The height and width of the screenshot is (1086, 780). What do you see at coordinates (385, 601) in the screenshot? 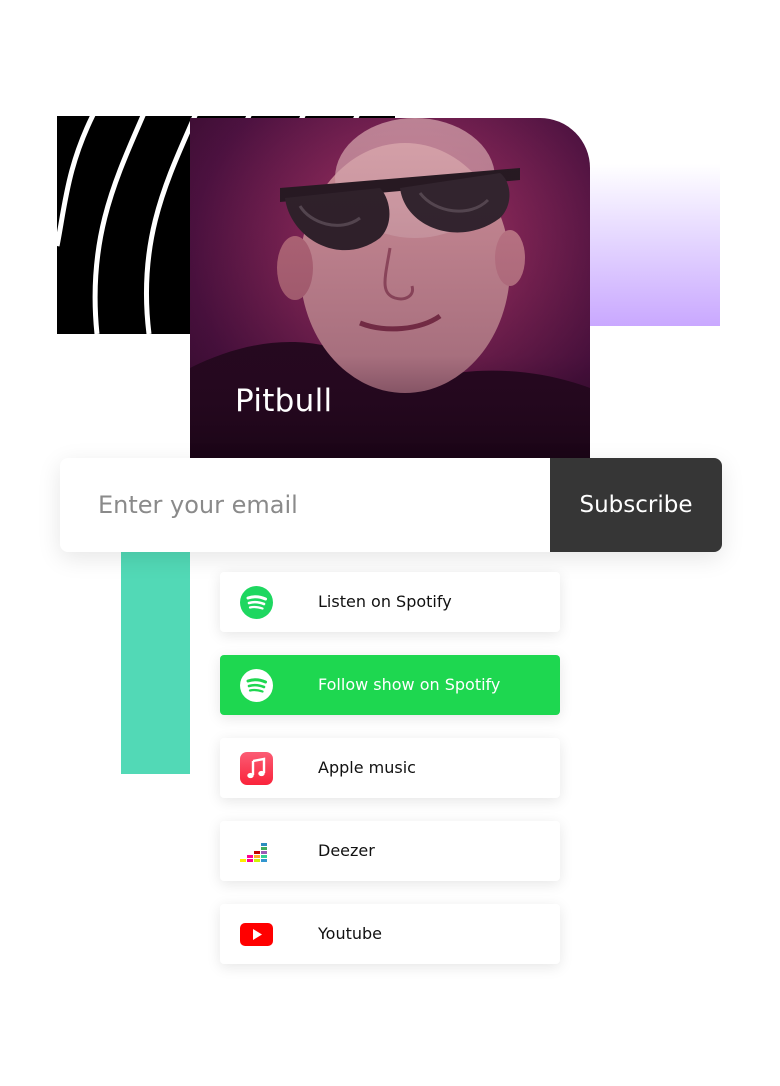
I see `link-label: Listen on Spotify` at bounding box center [385, 601].